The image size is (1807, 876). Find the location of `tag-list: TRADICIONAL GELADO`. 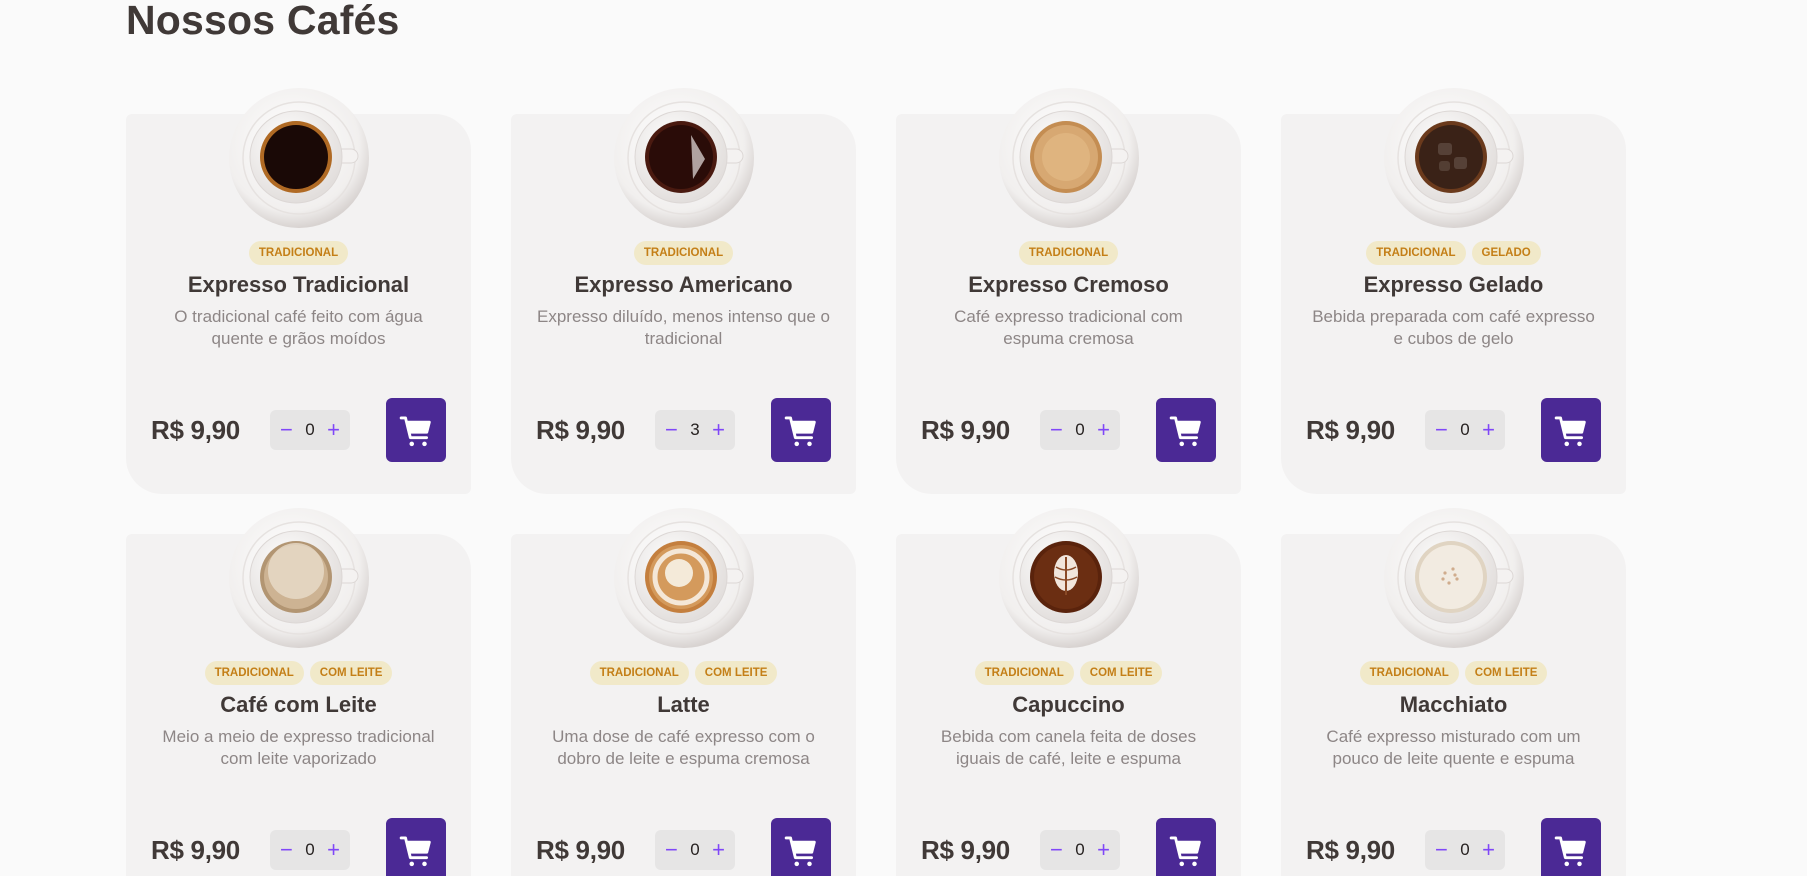

tag-list: TRADICIONAL GELADO is located at coordinates (1453, 253).